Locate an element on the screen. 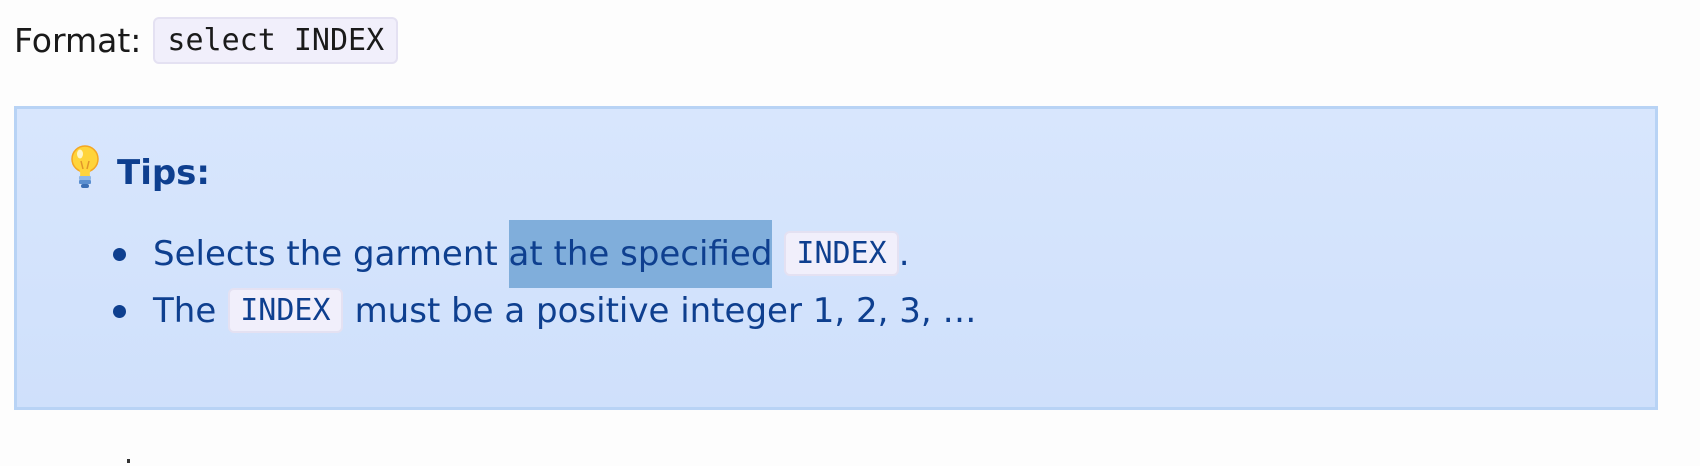 The image size is (1700, 466). tip-text-start: Selects the garment is located at coordinates (331, 253).